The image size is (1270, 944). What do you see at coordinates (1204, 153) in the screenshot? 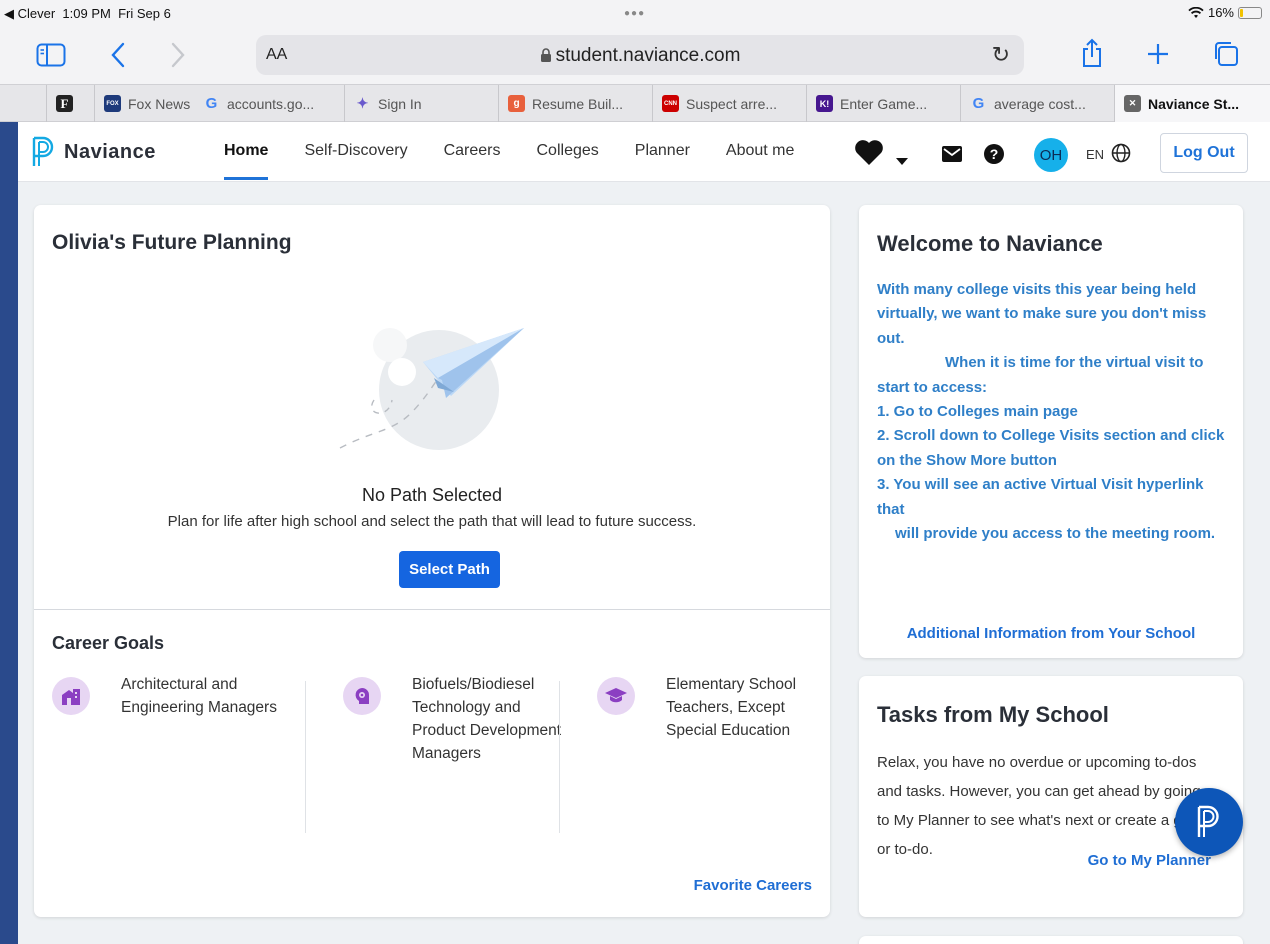
I see `log-out-button: Log Out` at bounding box center [1204, 153].